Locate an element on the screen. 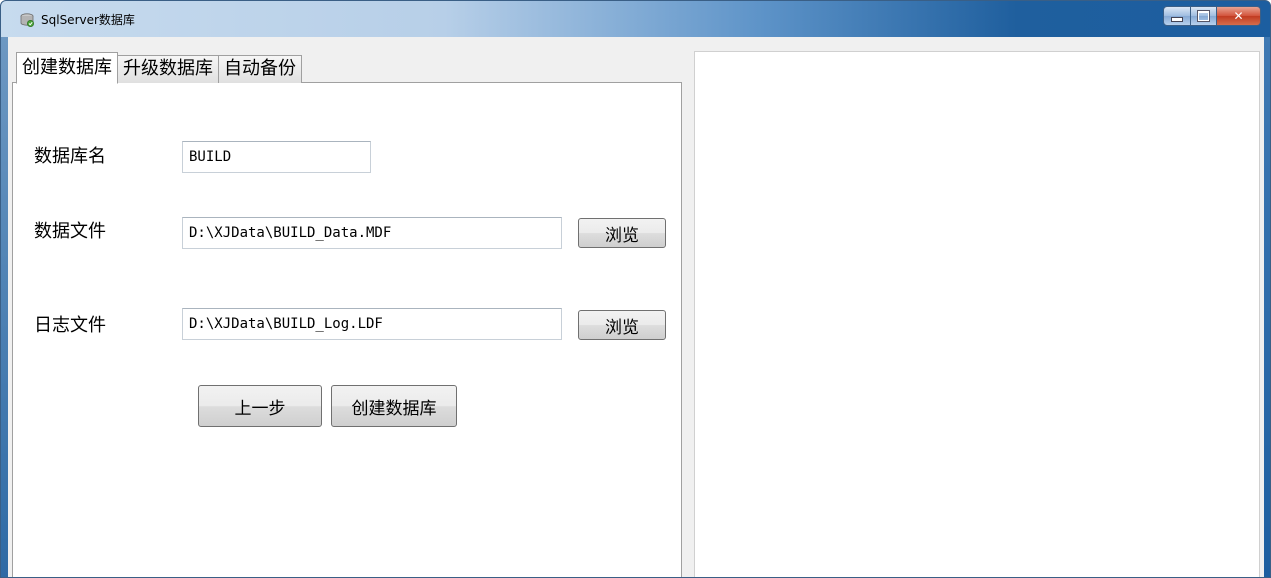 Image resolution: width=1271 pixels, height=578 pixels. log-file-label: 日志文件 is located at coordinates (70, 325).